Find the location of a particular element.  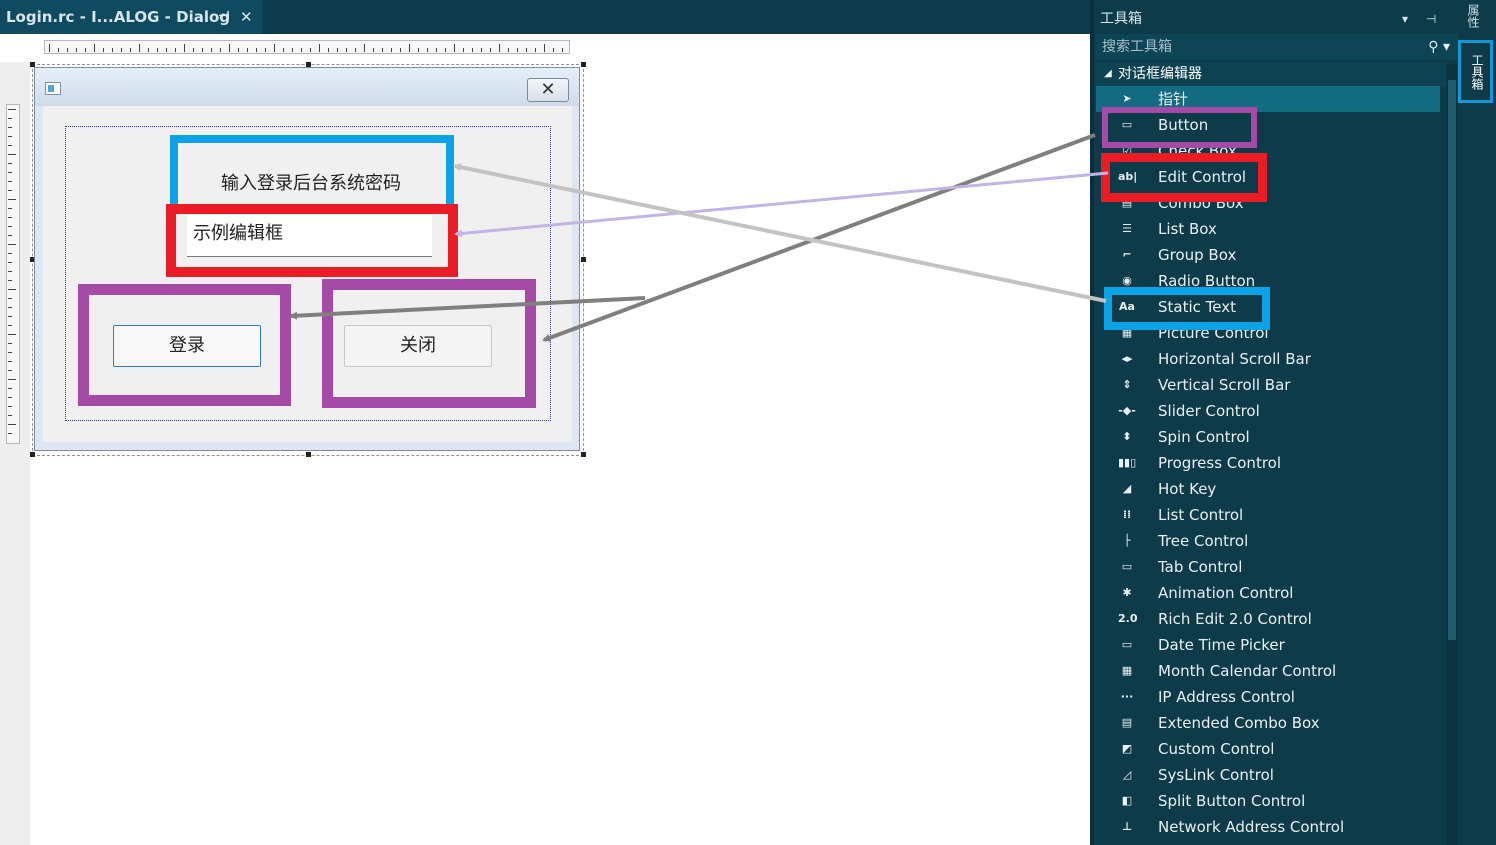

arrow-to-edit-control is located at coordinates (781, 204).